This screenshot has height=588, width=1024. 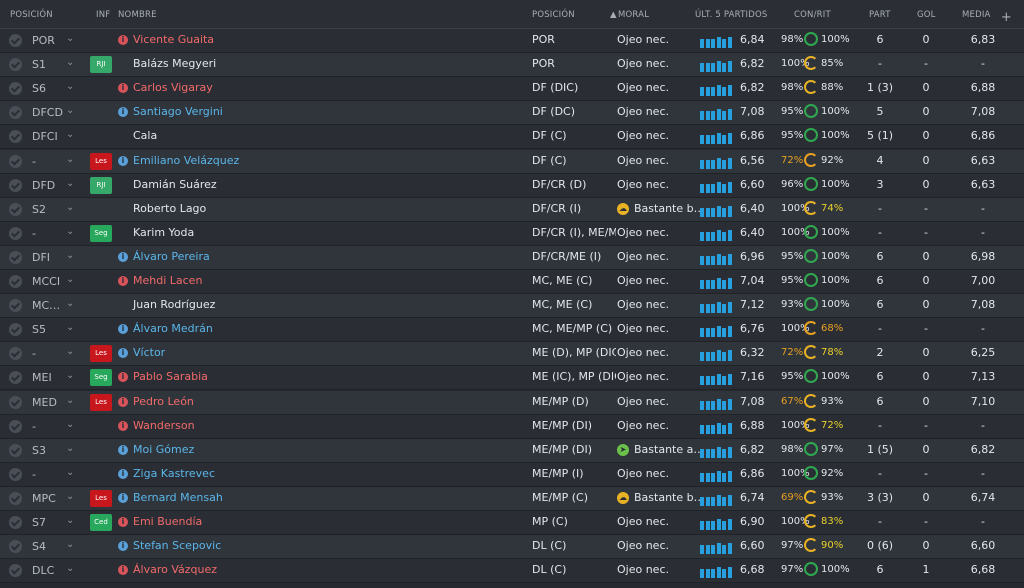 What do you see at coordinates (1006, 17) in the screenshot?
I see `add-column-icon: +` at bounding box center [1006, 17].